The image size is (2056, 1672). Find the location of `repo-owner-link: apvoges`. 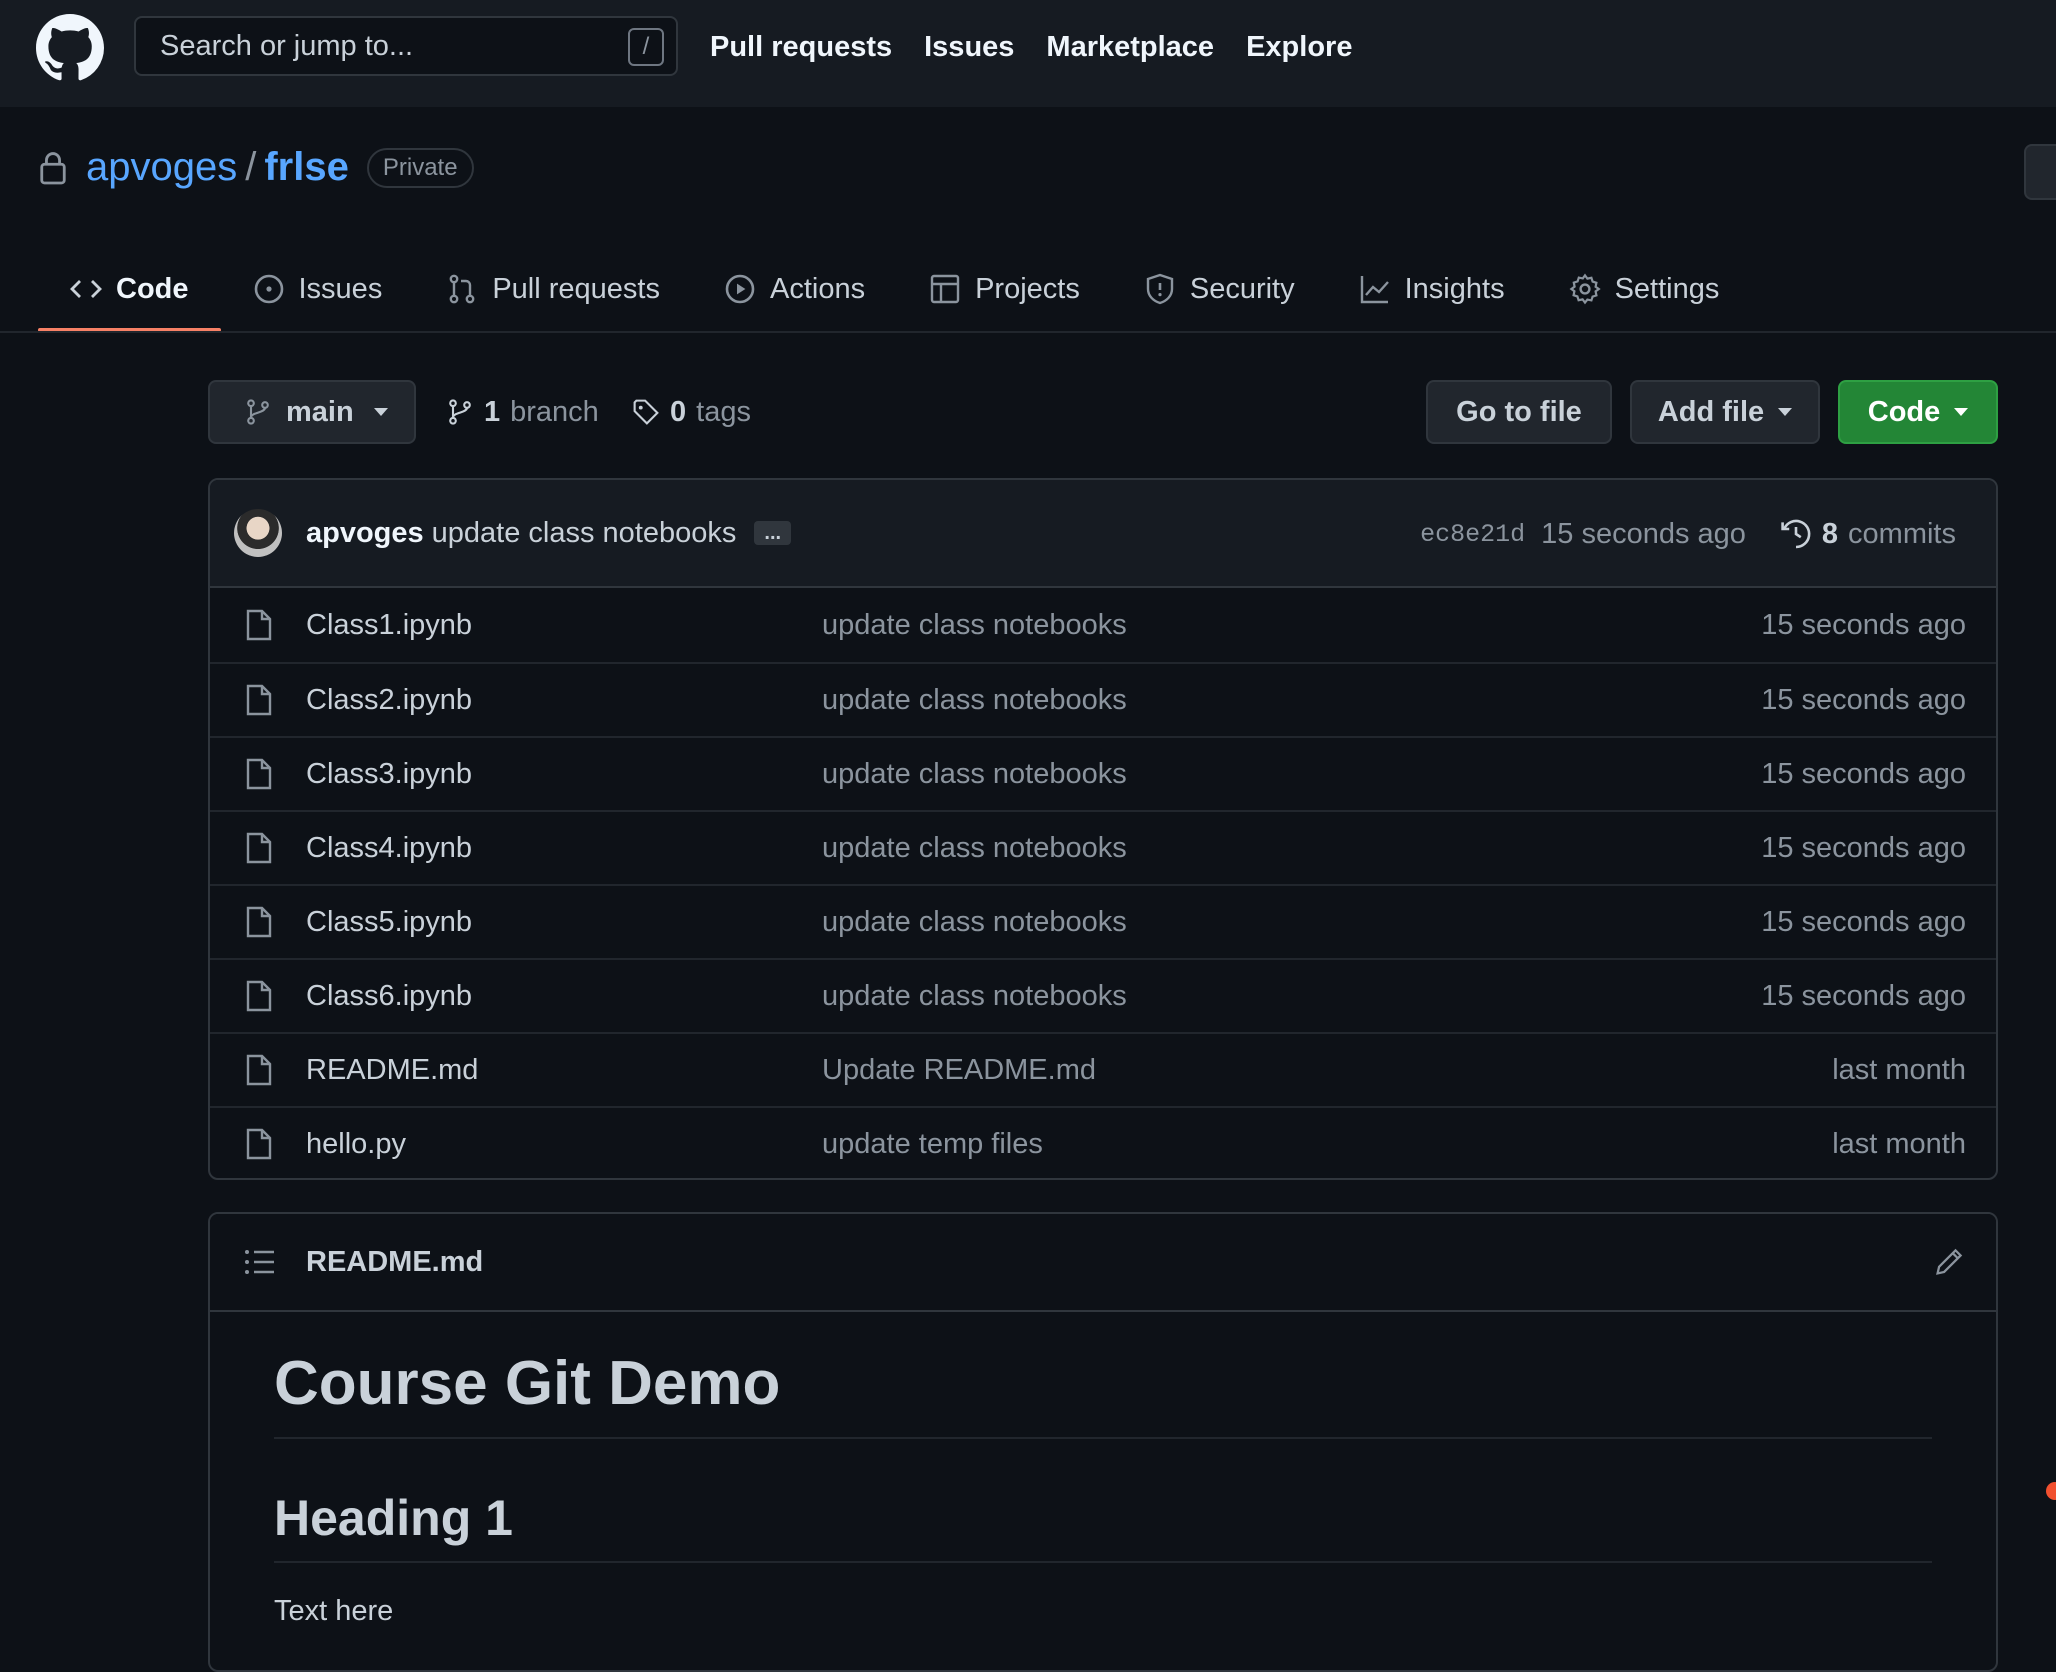

repo-owner-link: apvoges is located at coordinates (161, 167).